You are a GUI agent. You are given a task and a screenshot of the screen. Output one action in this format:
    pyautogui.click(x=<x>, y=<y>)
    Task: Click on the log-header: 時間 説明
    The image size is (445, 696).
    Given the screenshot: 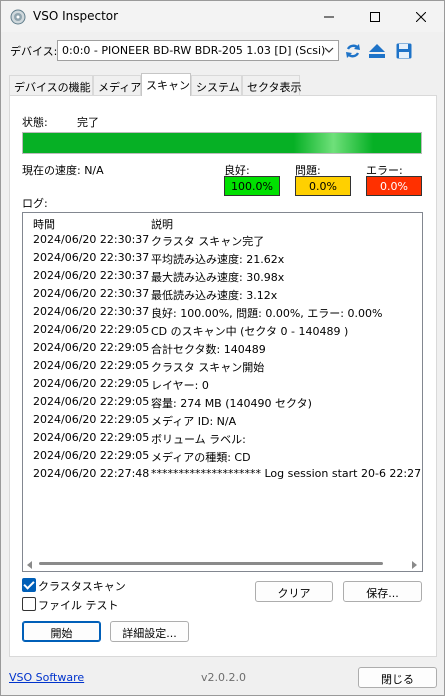 What is the action you would take?
    pyautogui.click(x=222, y=222)
    